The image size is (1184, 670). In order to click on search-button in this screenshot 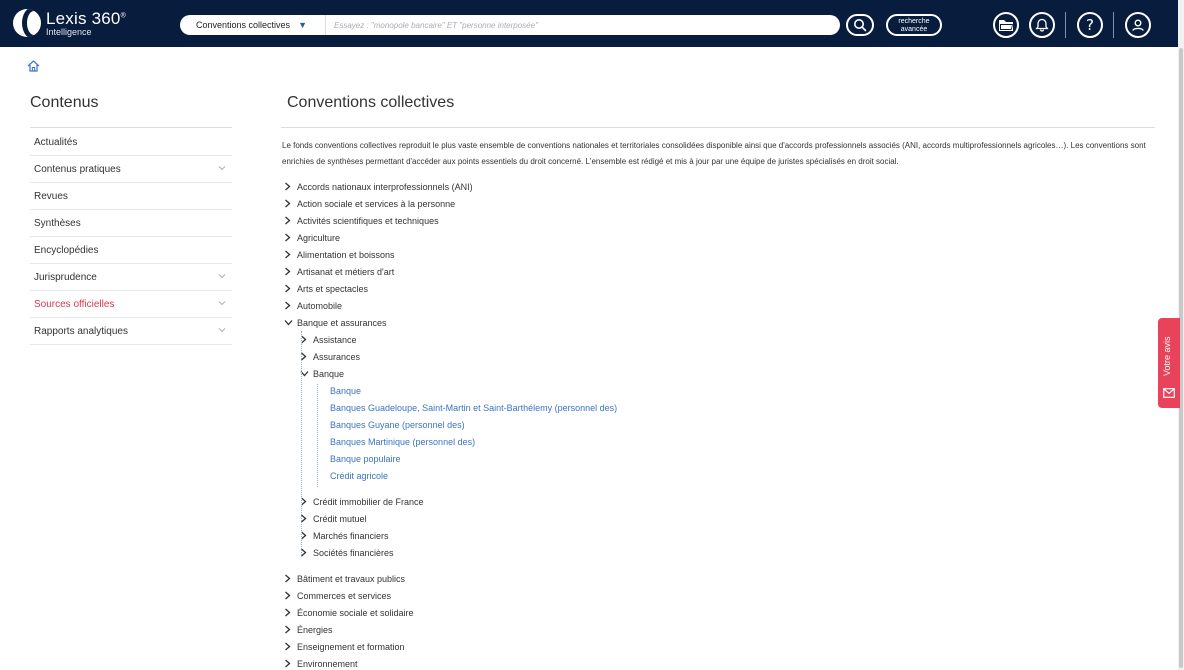, I will do `click(860, 25)`.